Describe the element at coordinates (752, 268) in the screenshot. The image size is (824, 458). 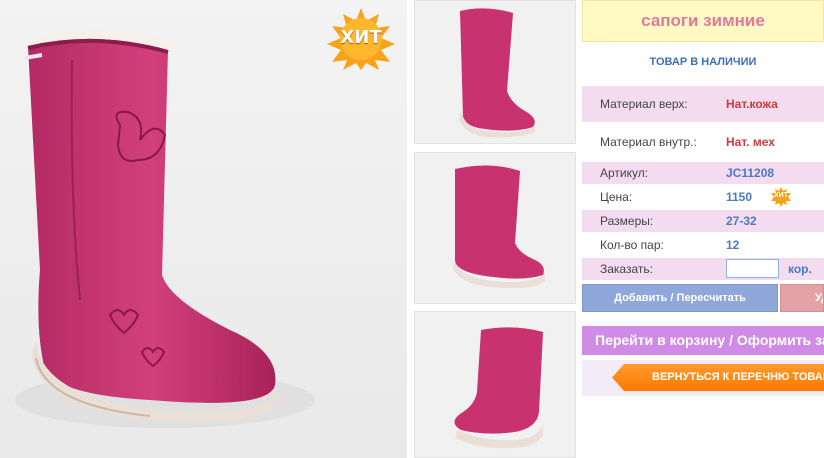
I see `order-quantity-input` at that location.